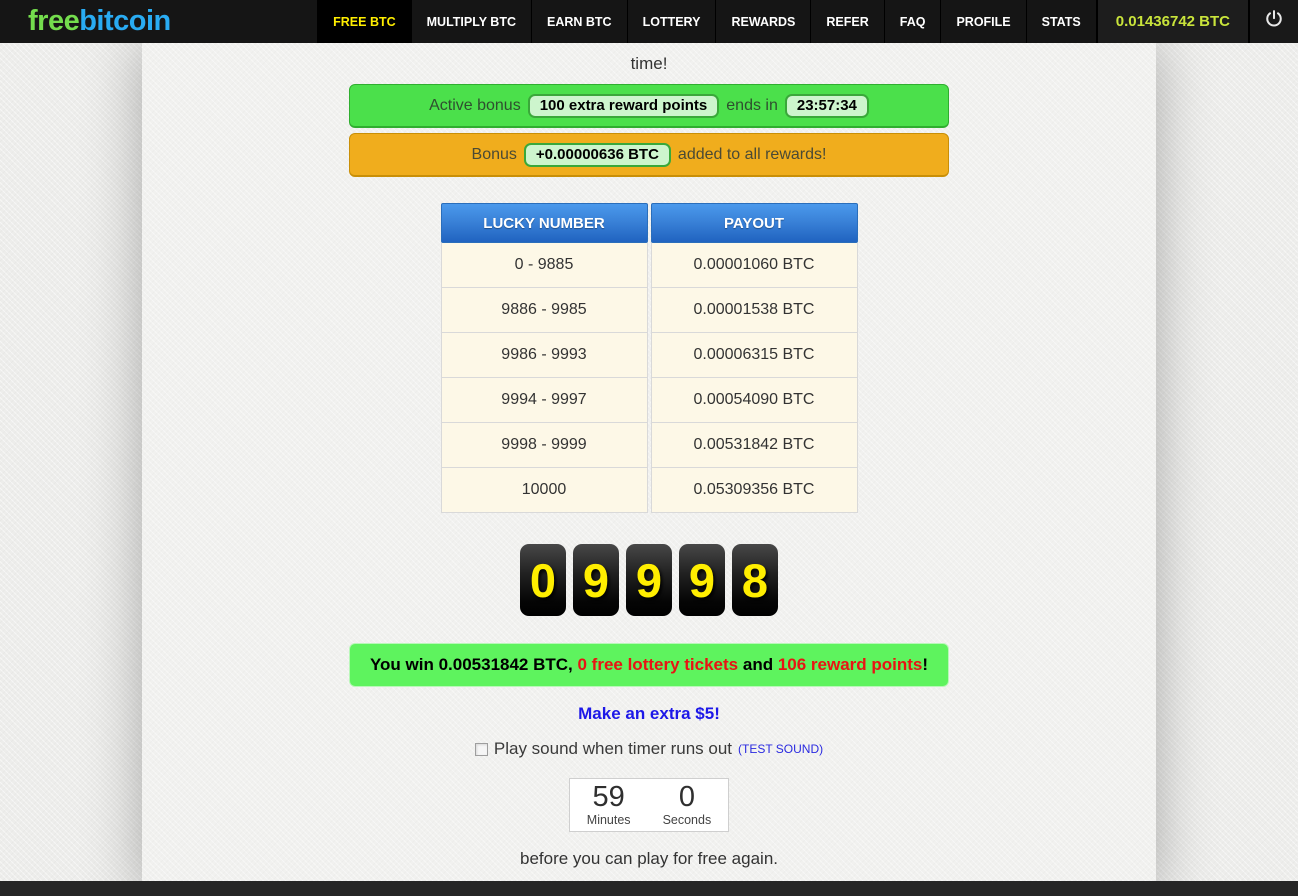 The image size is (1298, 896). Describe the element at coordinates (1060, 21) in the screenshot. I see `nav-tab-stats: STATS` at that location.